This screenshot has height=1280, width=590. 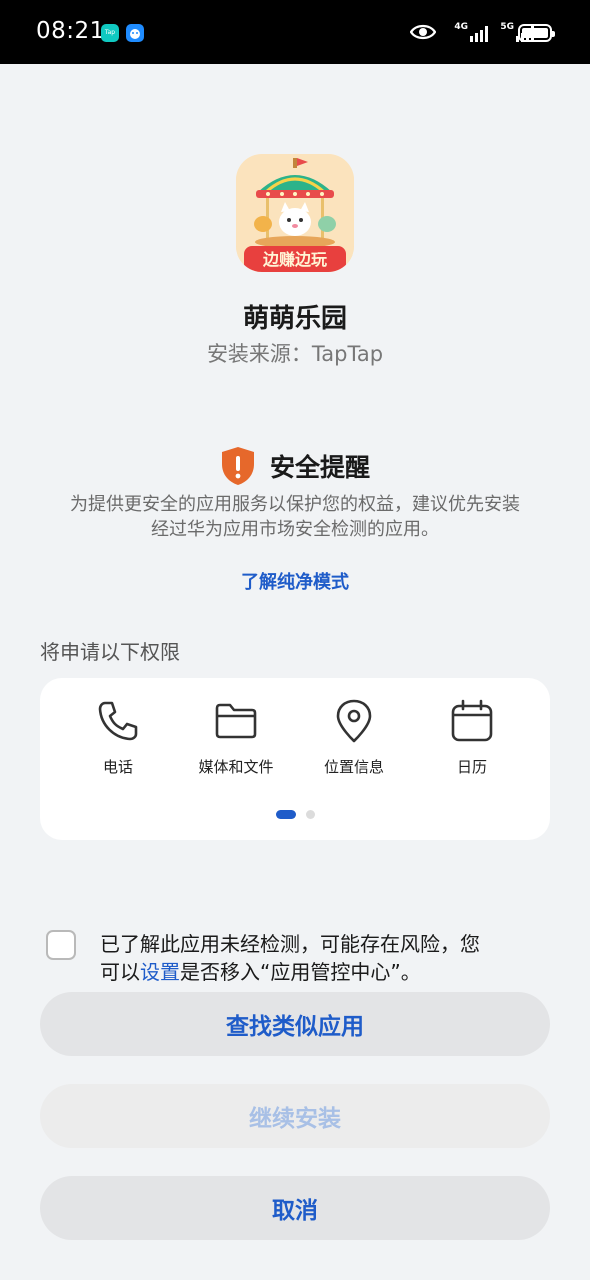 What do you see at coordinates (295, 1208) in the screenshot?
I see `cancel-button: 取消` at bounding box center [295, 1208].